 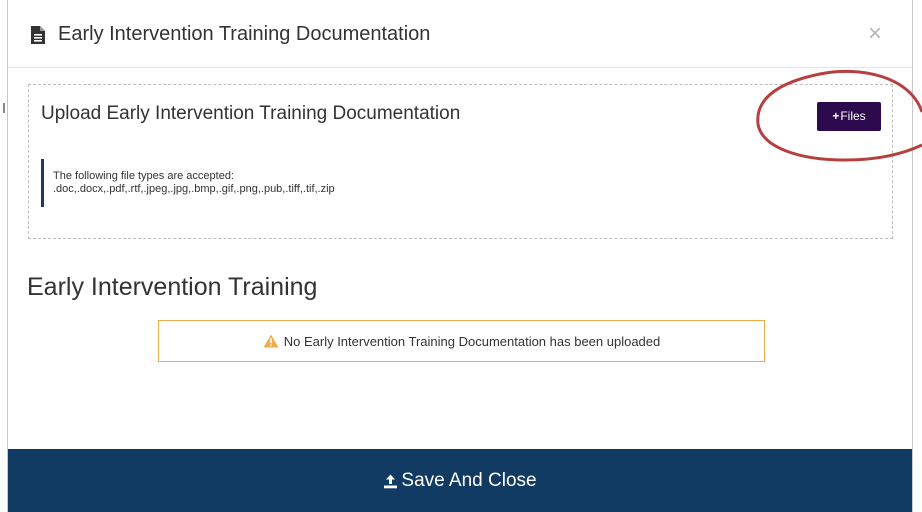 What do you see at coordinates (143, 176) in the screenshot?
I see `accepted-heading: The following file types are accepted:` at bounding box center [143, 176].